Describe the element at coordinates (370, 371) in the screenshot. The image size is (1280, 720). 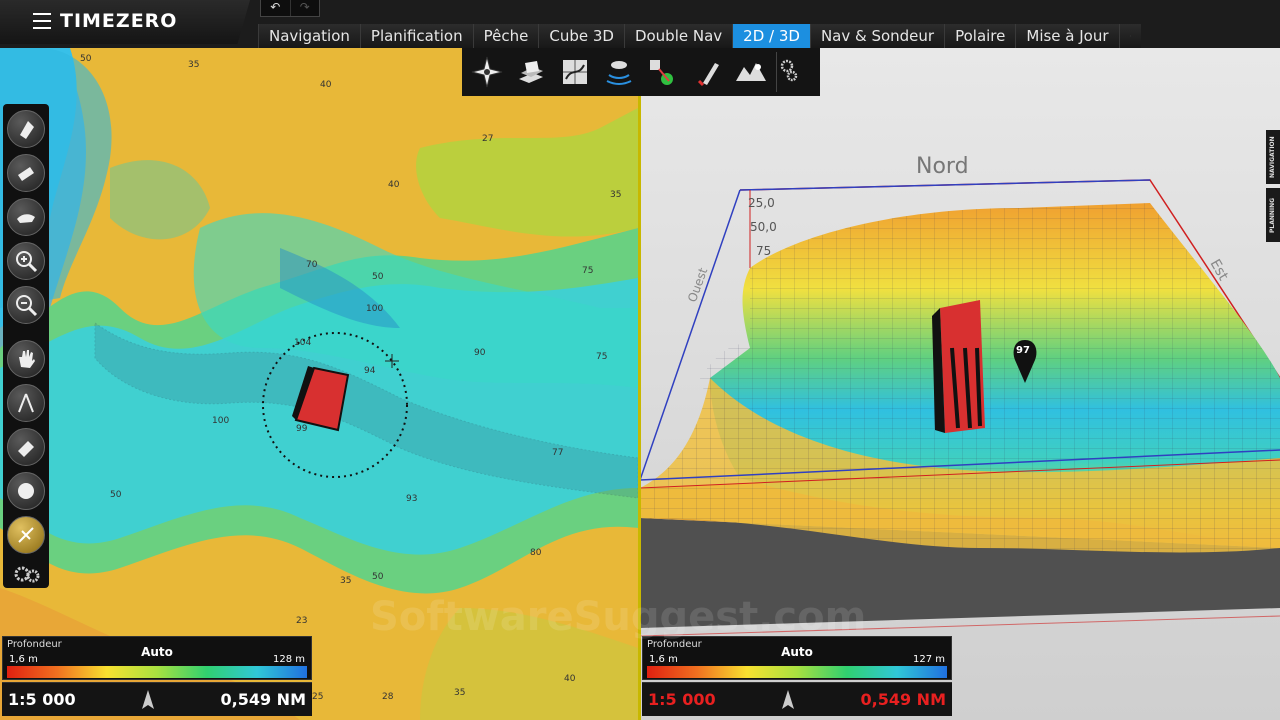
I see `depth-label: 94` at that location.